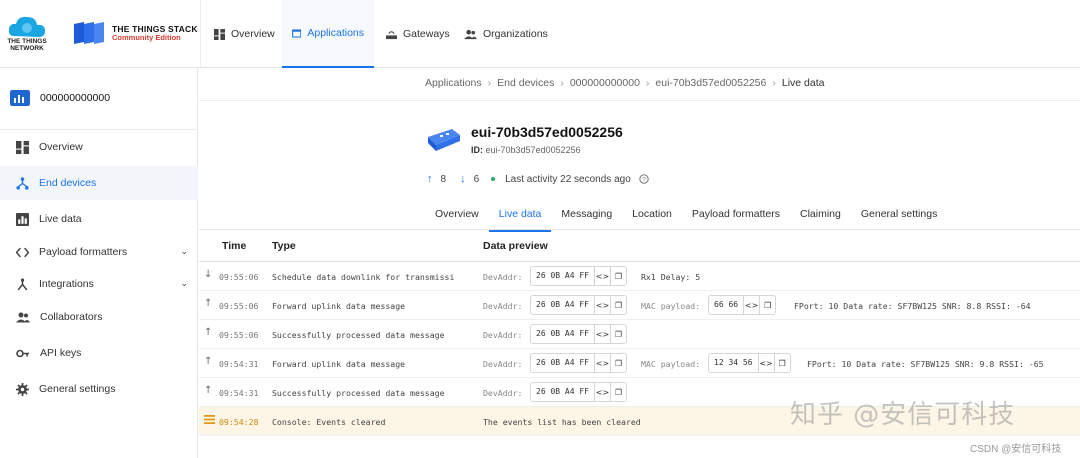 This screenshot has height=458, width=1080. What do you see at coordinates (710, 83) in the screenshot?
I see `breadcrumb-device-id: eui-70b3d57ed0052256` at bounding box center [710, 83].